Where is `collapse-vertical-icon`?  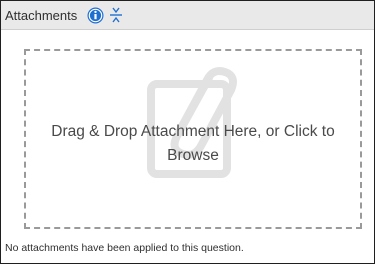 collapse-vertical-icon is located at coordinates (116, 15).